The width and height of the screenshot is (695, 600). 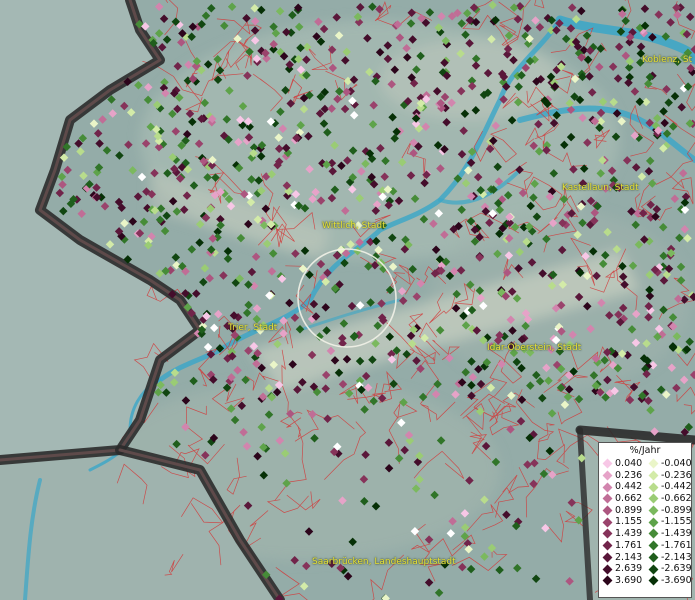 I want to click on legend-entry-negative: -0.236, so click(x=668, y=475).